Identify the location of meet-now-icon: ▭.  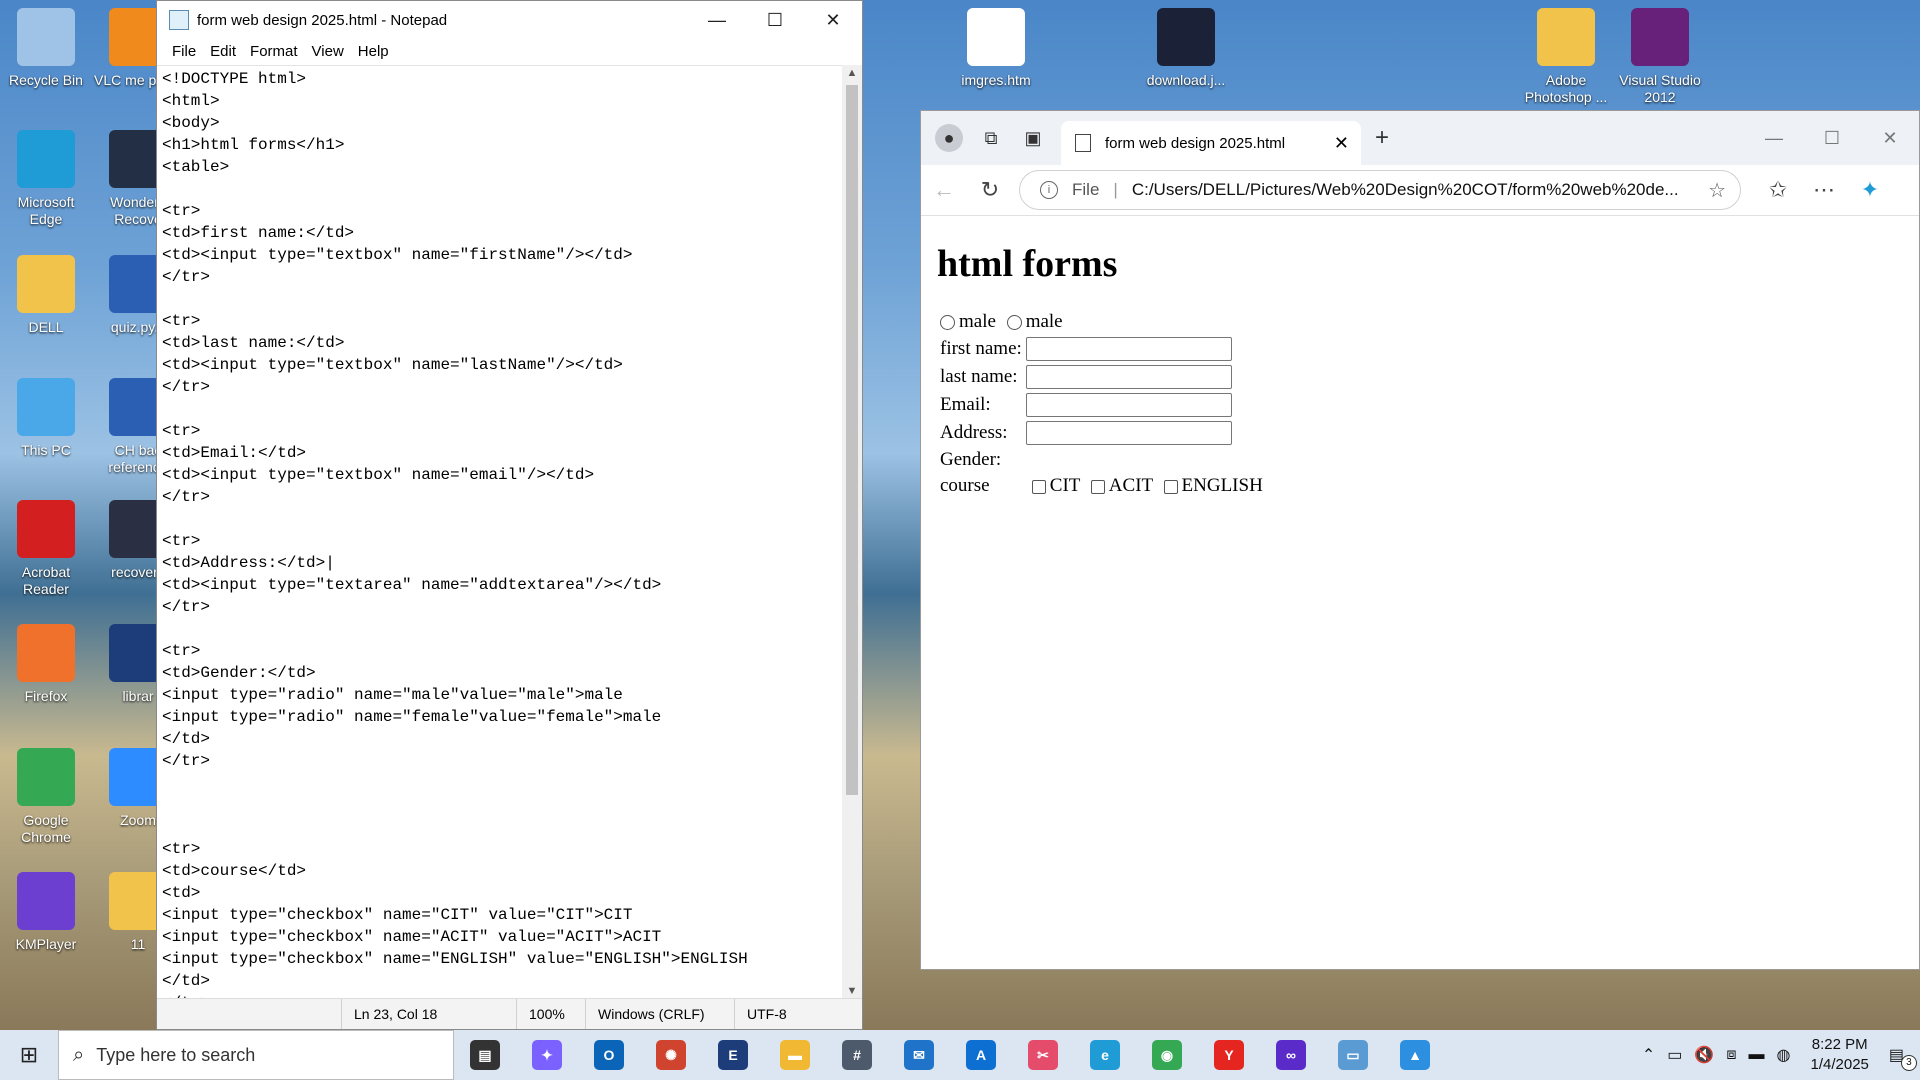
(1674, 1055).